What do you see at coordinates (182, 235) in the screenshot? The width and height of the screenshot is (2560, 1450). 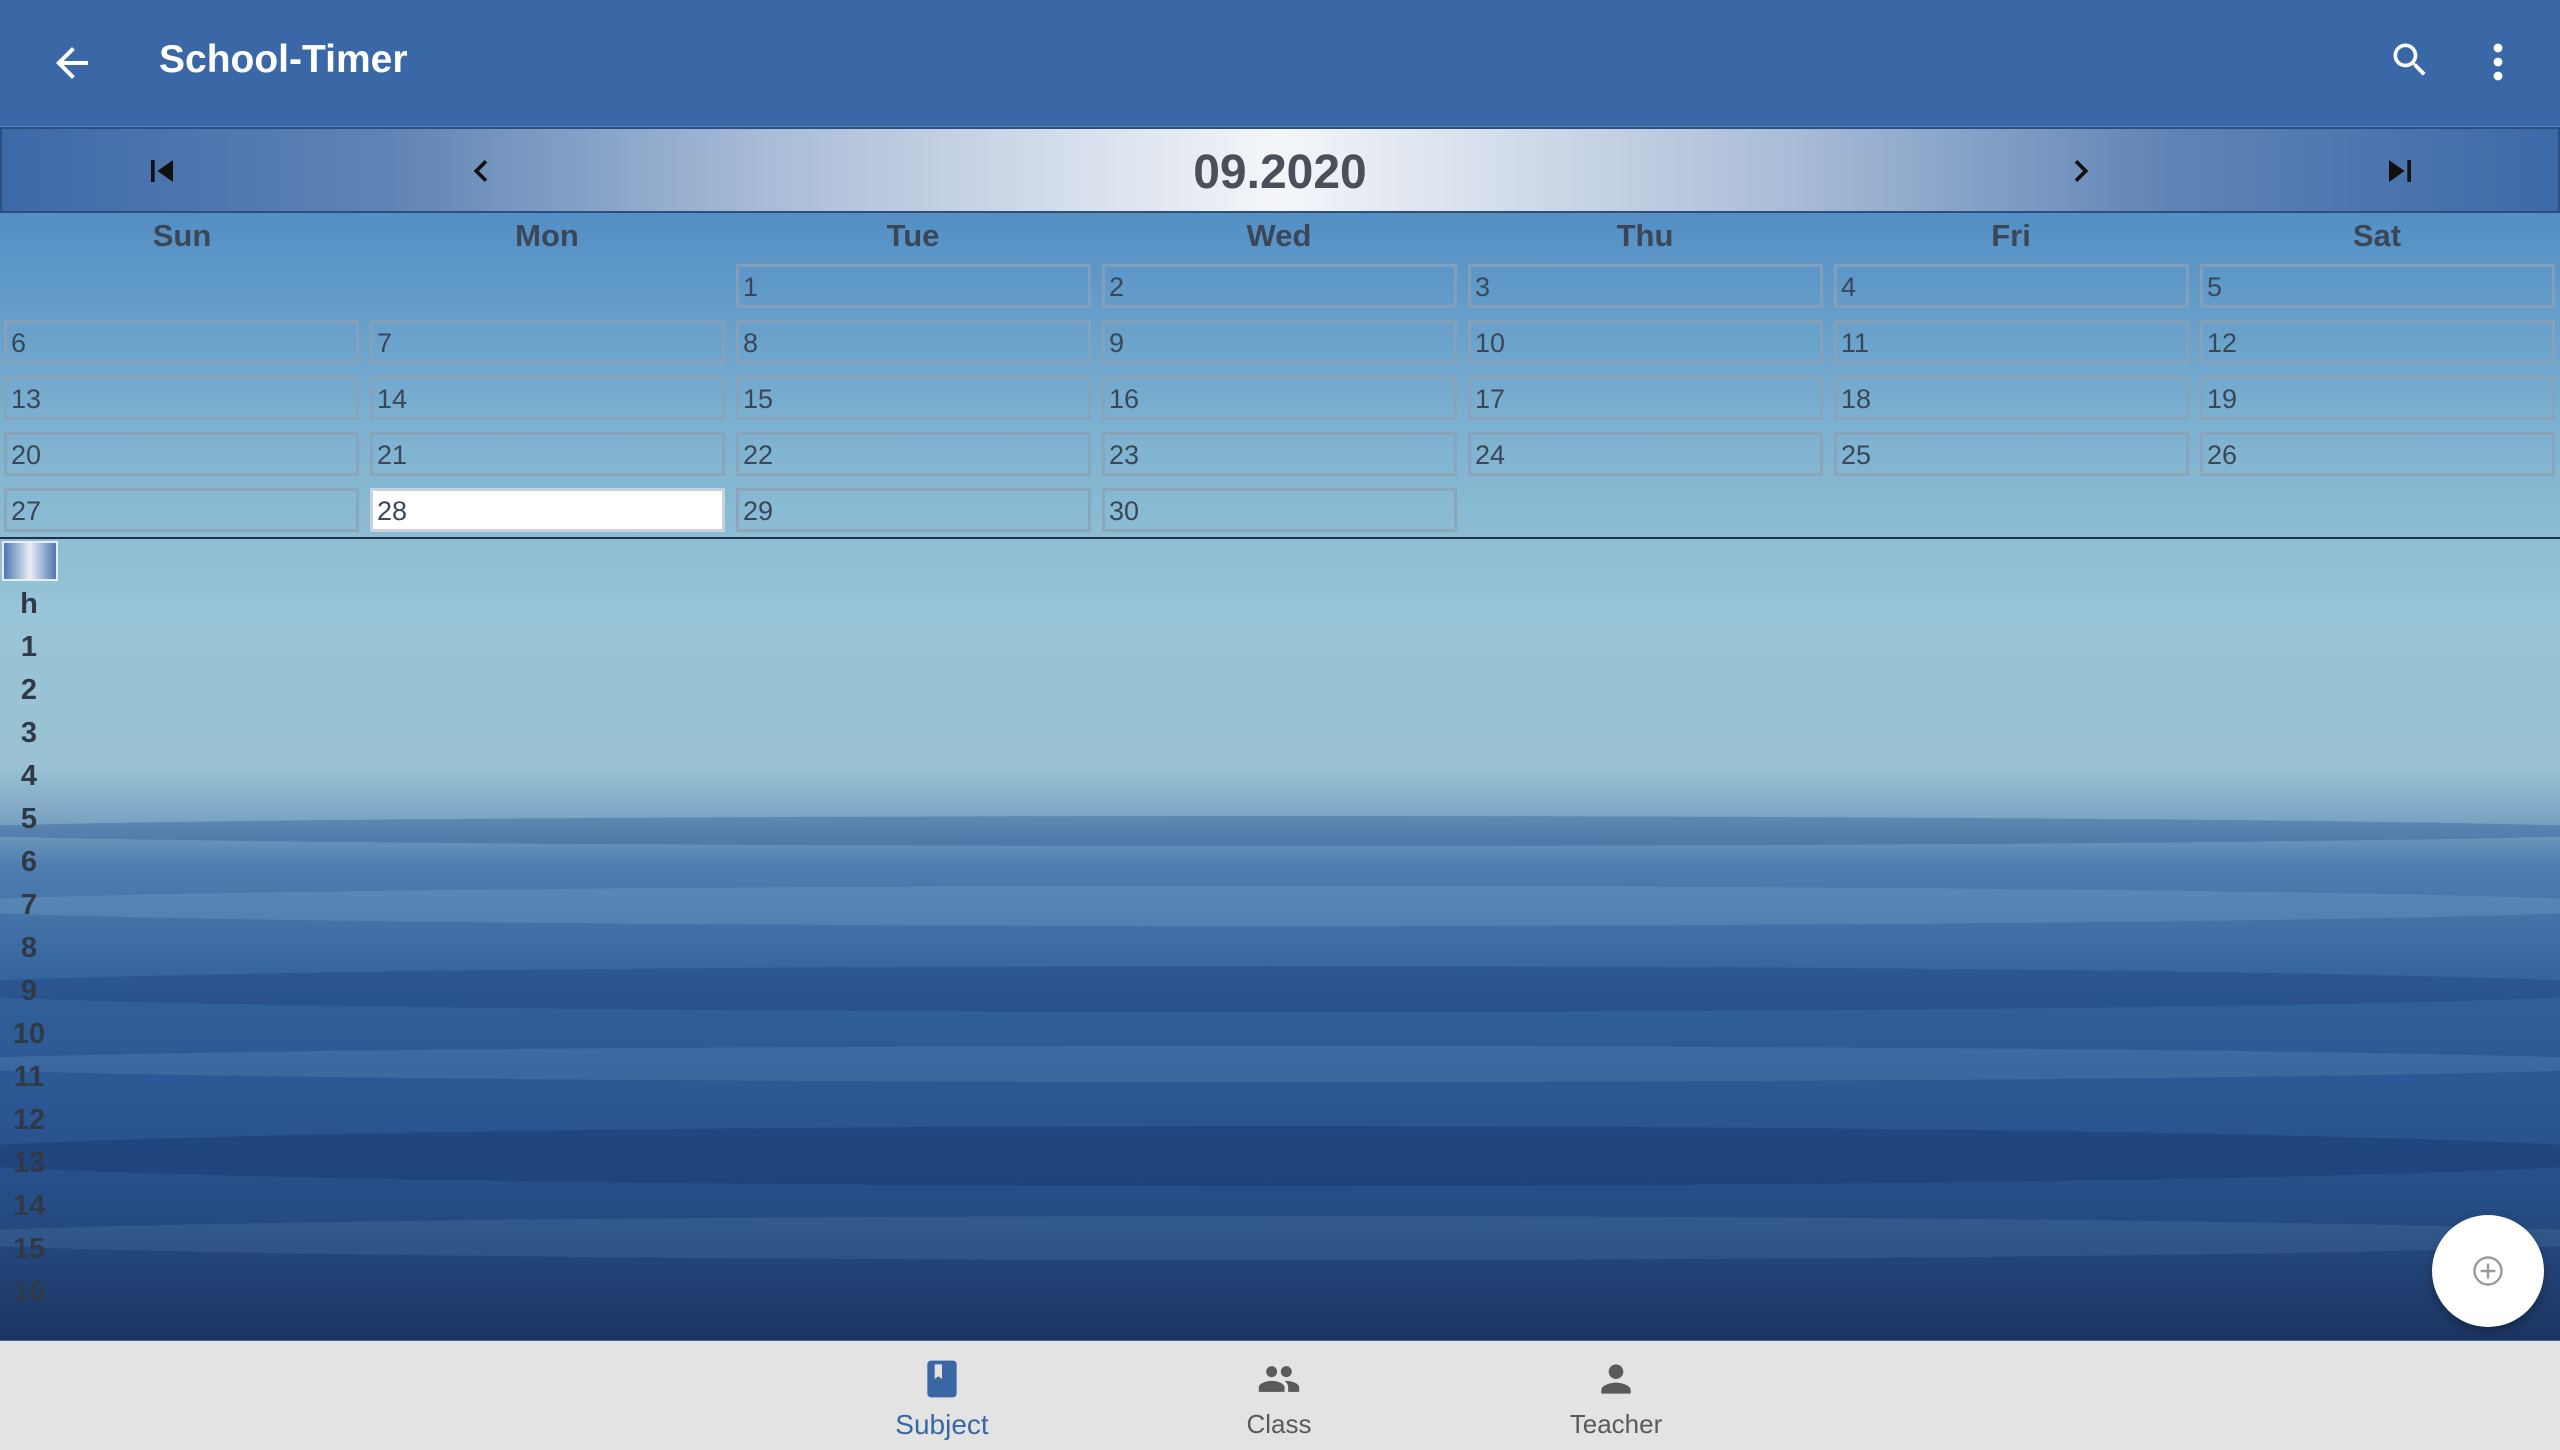 I see `weekday-header: Sun` at bounding box center [182, 235].